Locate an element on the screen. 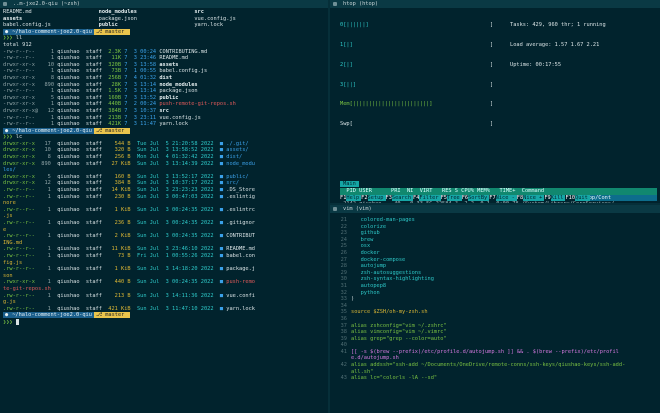  fkey-f10: F10 is located at coordinates (570, 198).